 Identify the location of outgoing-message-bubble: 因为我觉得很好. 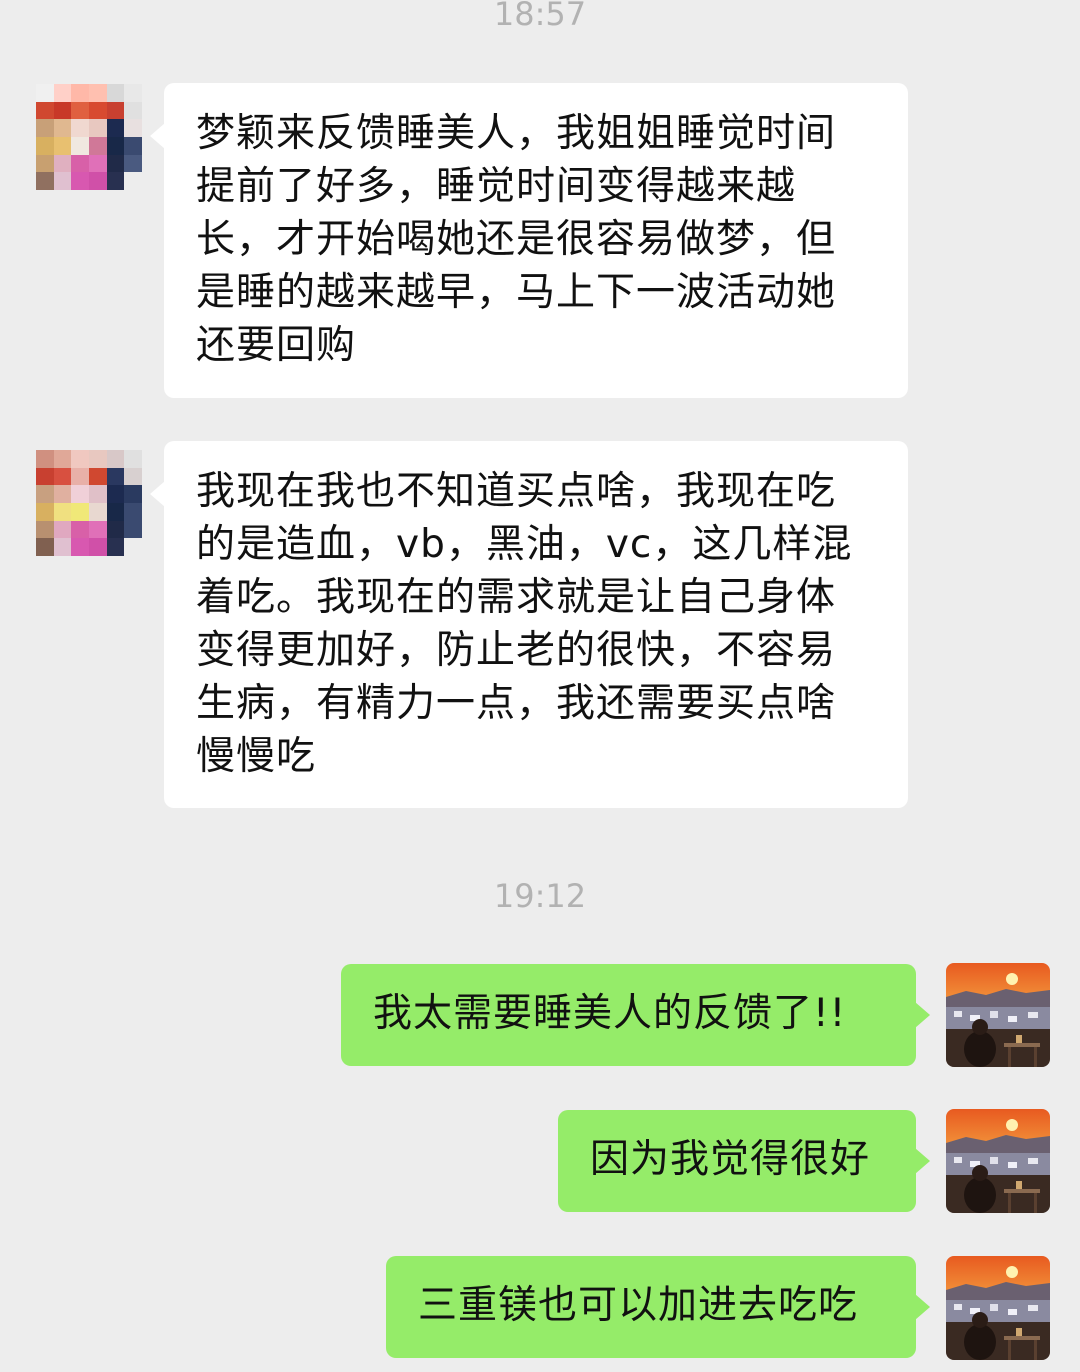
(744, 1161).